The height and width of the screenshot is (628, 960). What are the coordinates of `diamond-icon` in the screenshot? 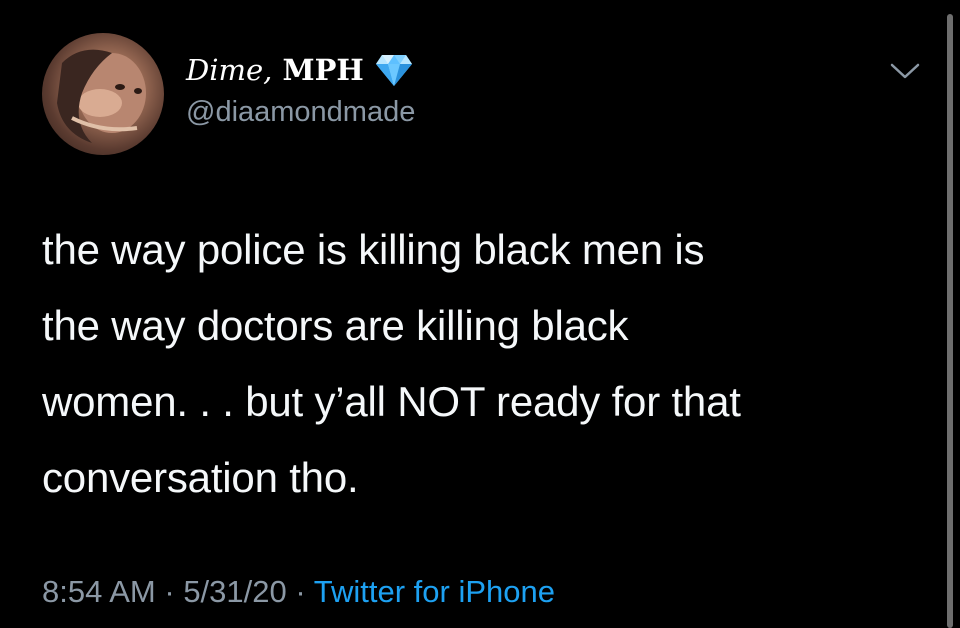 It's located at (394, 70).